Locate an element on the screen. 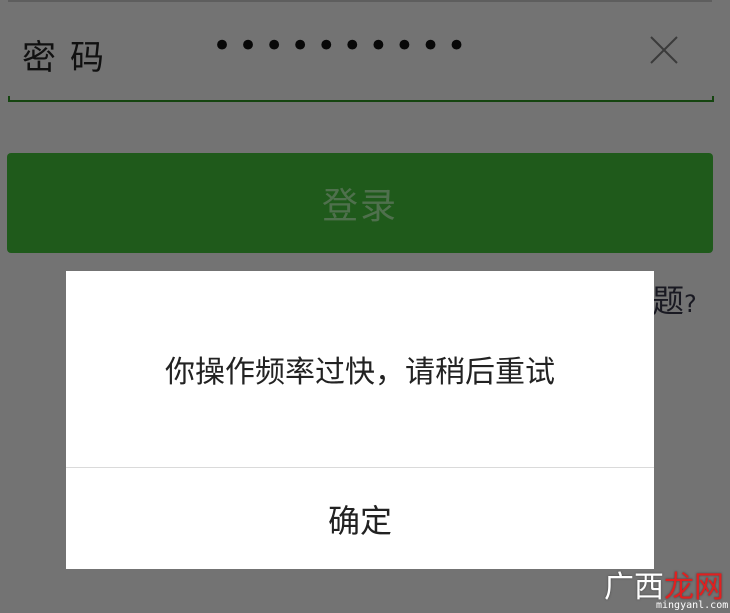 The width and height of the screenshot is (730, 613). watermark-text-a: 广西 is located at coordinates (634, 587).